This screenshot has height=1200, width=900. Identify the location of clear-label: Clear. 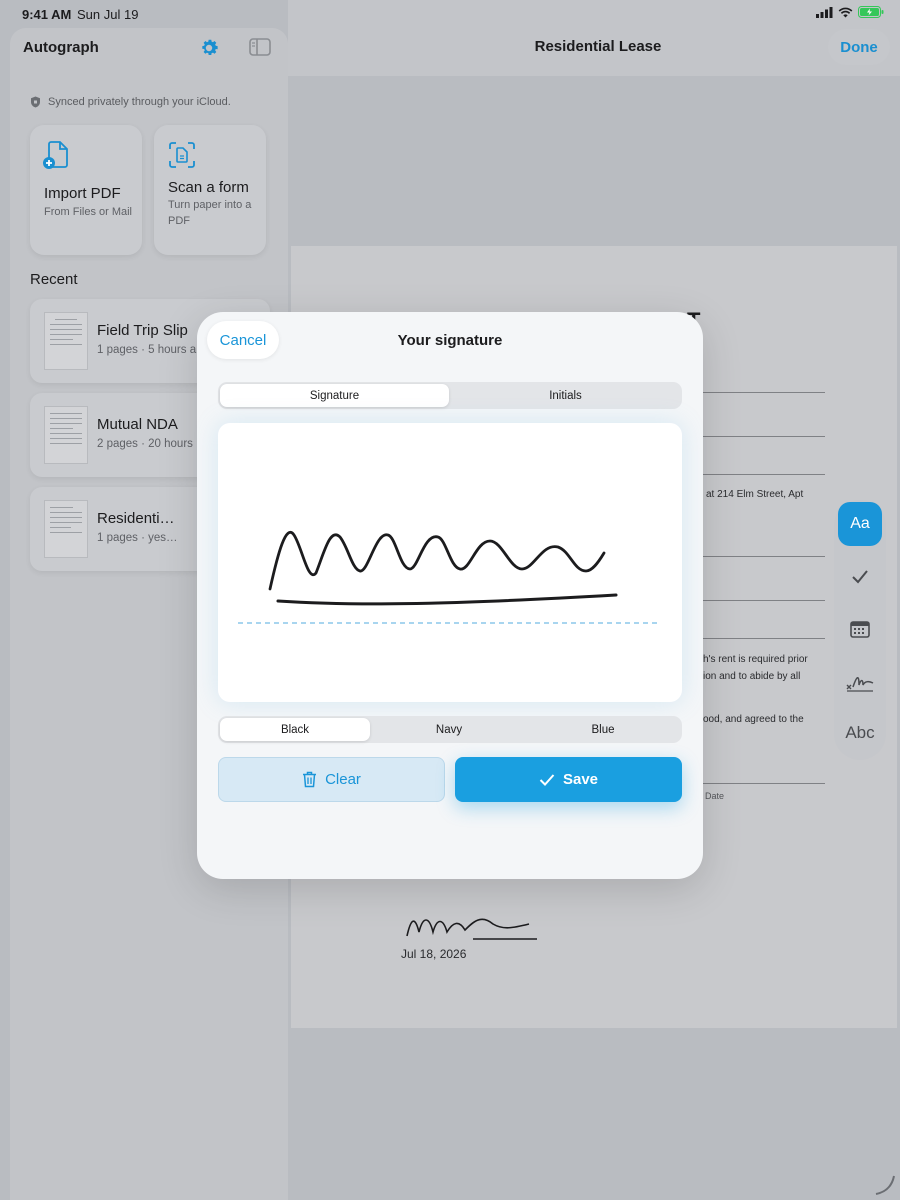
(343, 779).